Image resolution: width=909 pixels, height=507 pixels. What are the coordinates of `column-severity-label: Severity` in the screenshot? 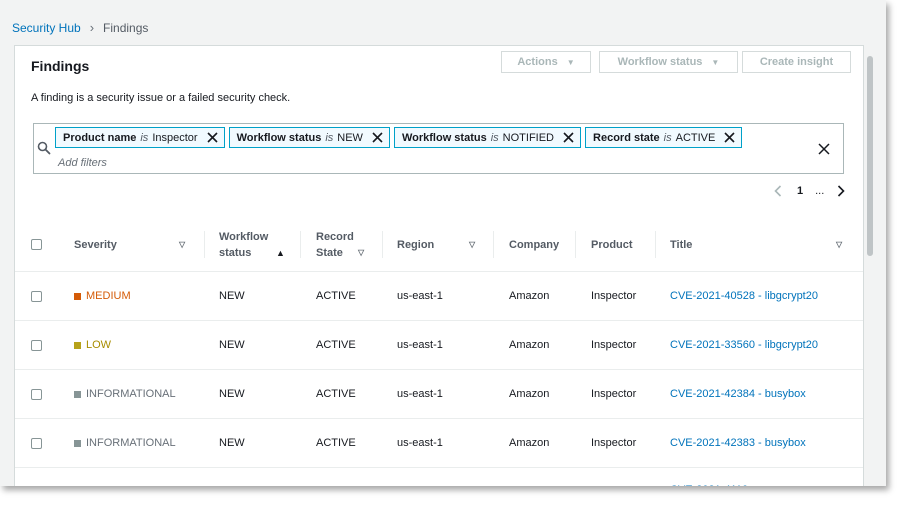 It's located at (95, 244).